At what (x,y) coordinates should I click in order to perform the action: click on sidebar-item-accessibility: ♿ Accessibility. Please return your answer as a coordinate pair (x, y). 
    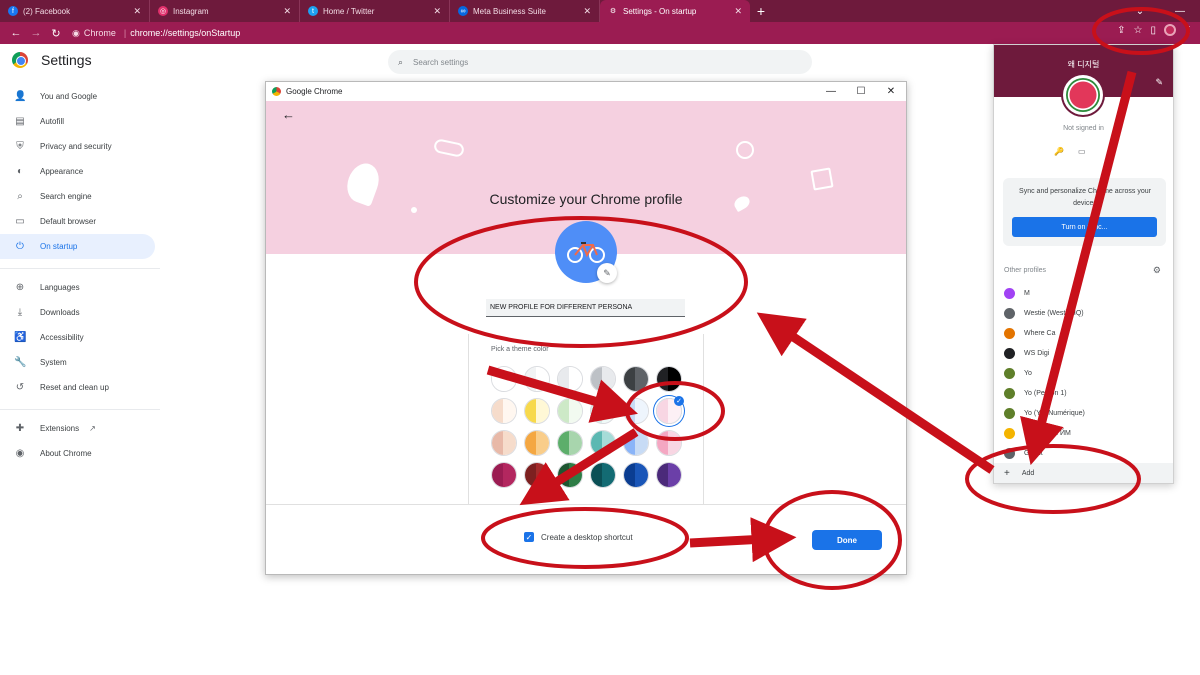
    Looking at the image, I should click on (80, 337).